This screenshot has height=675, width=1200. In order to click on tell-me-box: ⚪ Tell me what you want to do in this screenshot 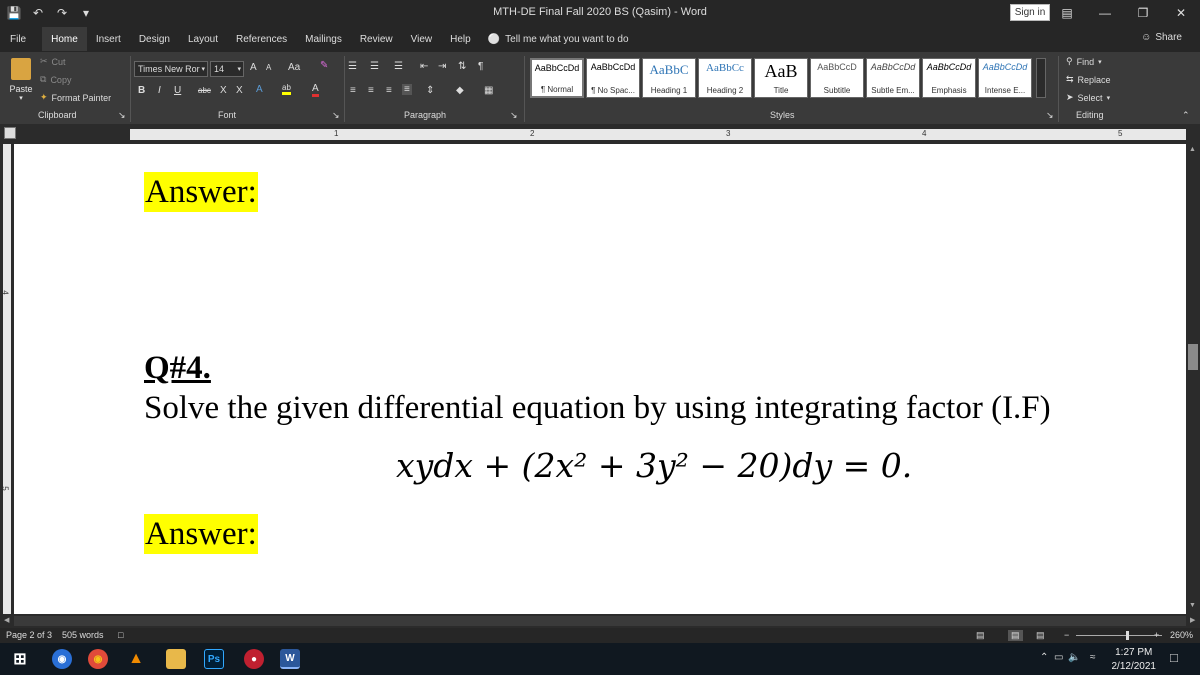, I will do `click(554, 39)`.